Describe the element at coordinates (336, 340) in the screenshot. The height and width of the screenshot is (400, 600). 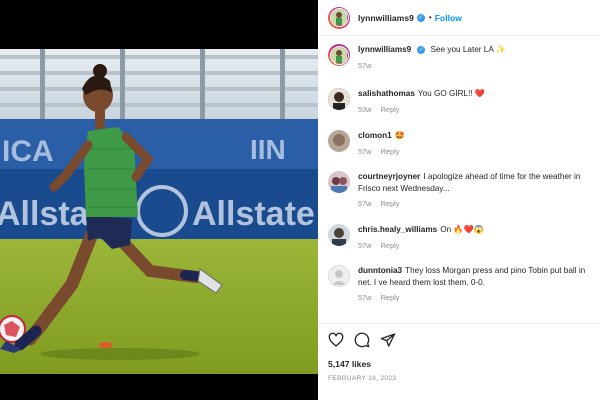
I see `heart-icon` at that location.